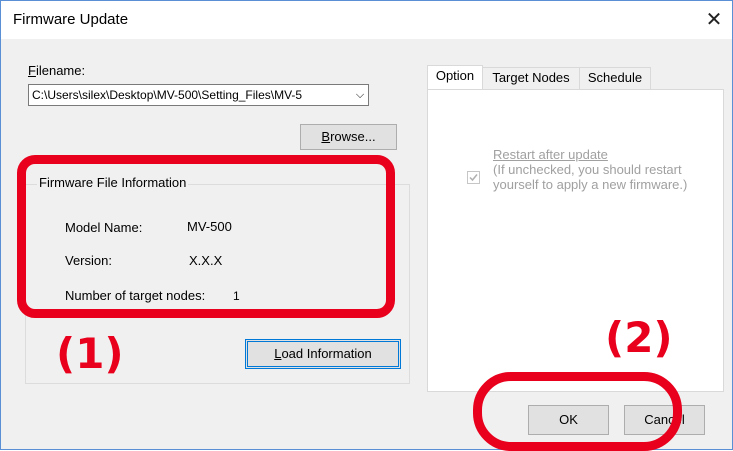 The height and width of the screenshot is (451, 733). I want to click on restart-checkbox, so click(473, 177).